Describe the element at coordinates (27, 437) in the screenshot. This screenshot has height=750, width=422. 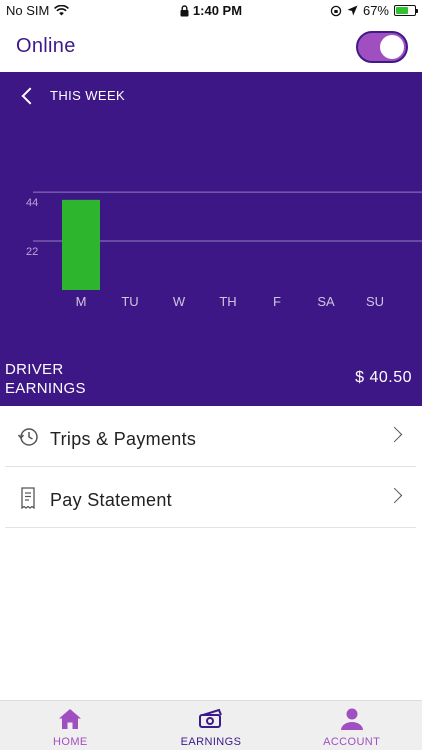
I see `history-icon` at that location.